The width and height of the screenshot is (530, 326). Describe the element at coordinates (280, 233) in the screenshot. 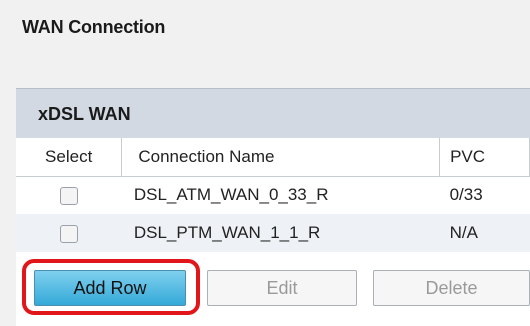

I see `connection-name-cell: DSL_PTM_WAN_1_1_R` at that location.